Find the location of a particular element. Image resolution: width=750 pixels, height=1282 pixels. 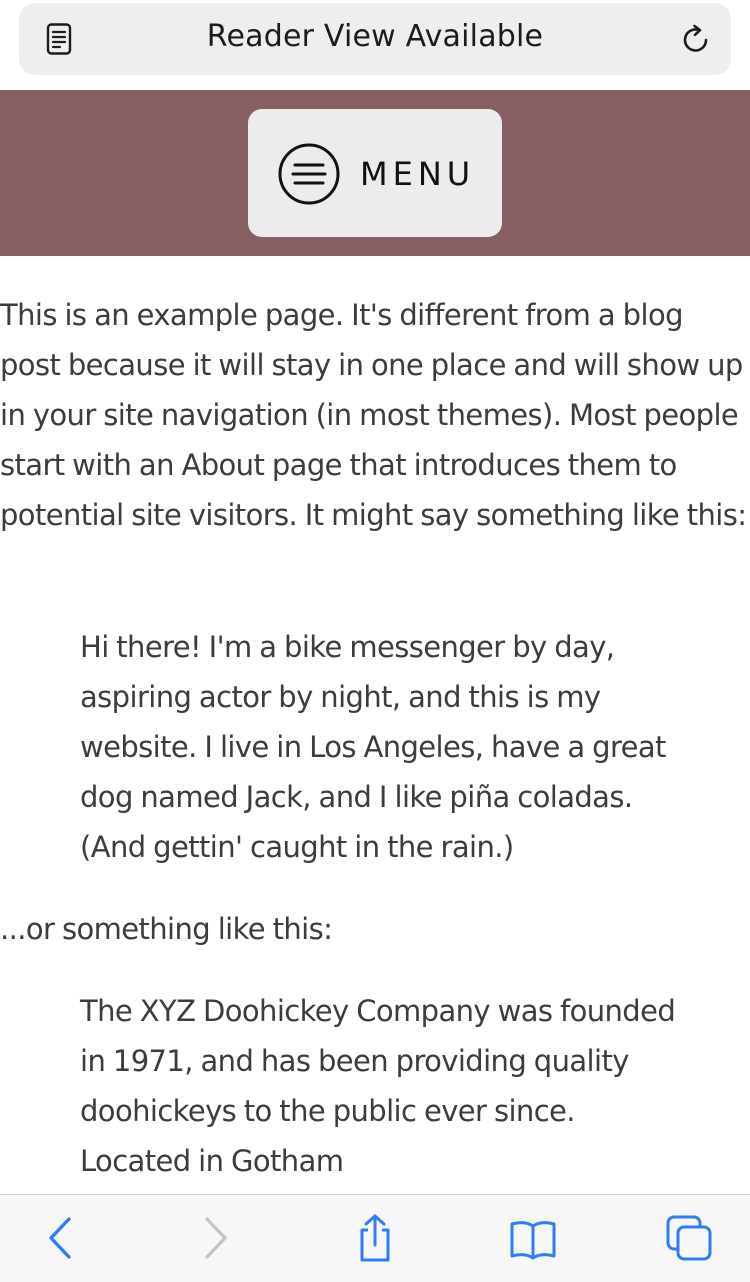

back-icon is located at coordinates (61, 1238).